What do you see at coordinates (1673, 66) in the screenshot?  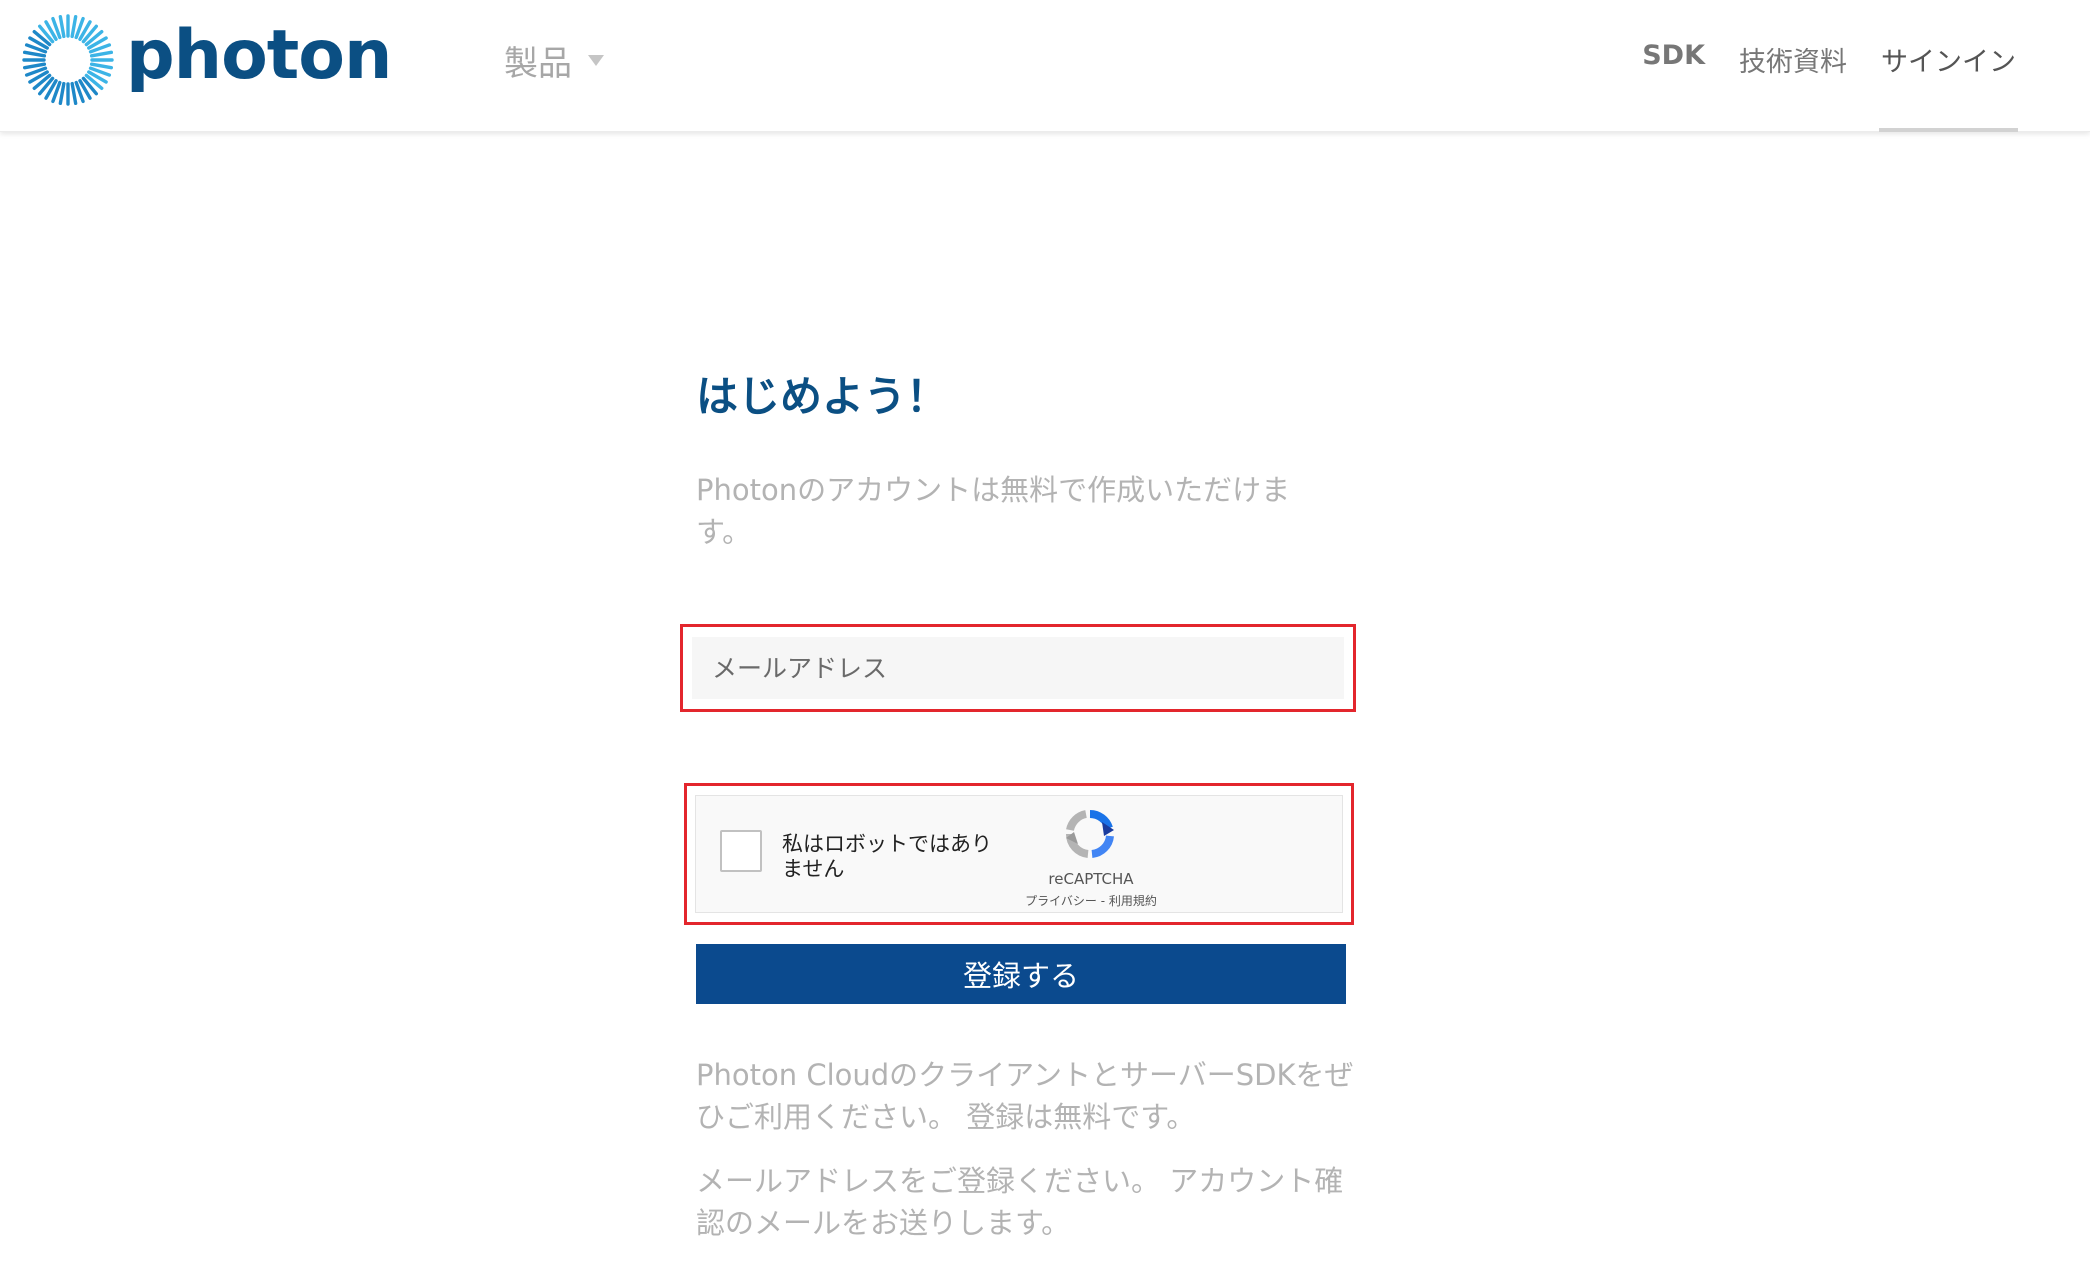 I see `nav-link-sdk: SDK` at bounding box center [1673, 66].